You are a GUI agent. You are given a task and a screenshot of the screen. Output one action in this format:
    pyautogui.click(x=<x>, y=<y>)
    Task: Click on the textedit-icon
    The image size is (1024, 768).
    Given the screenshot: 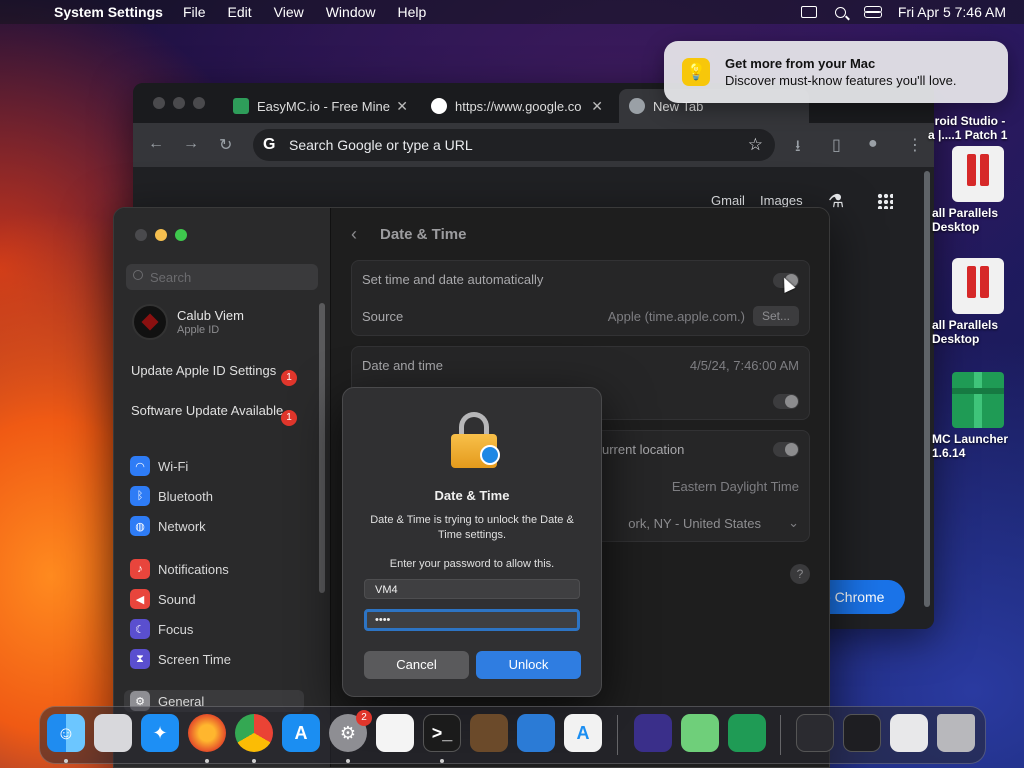 What is the action you would take?
    pyautogui.click(x=395, y=733)
    